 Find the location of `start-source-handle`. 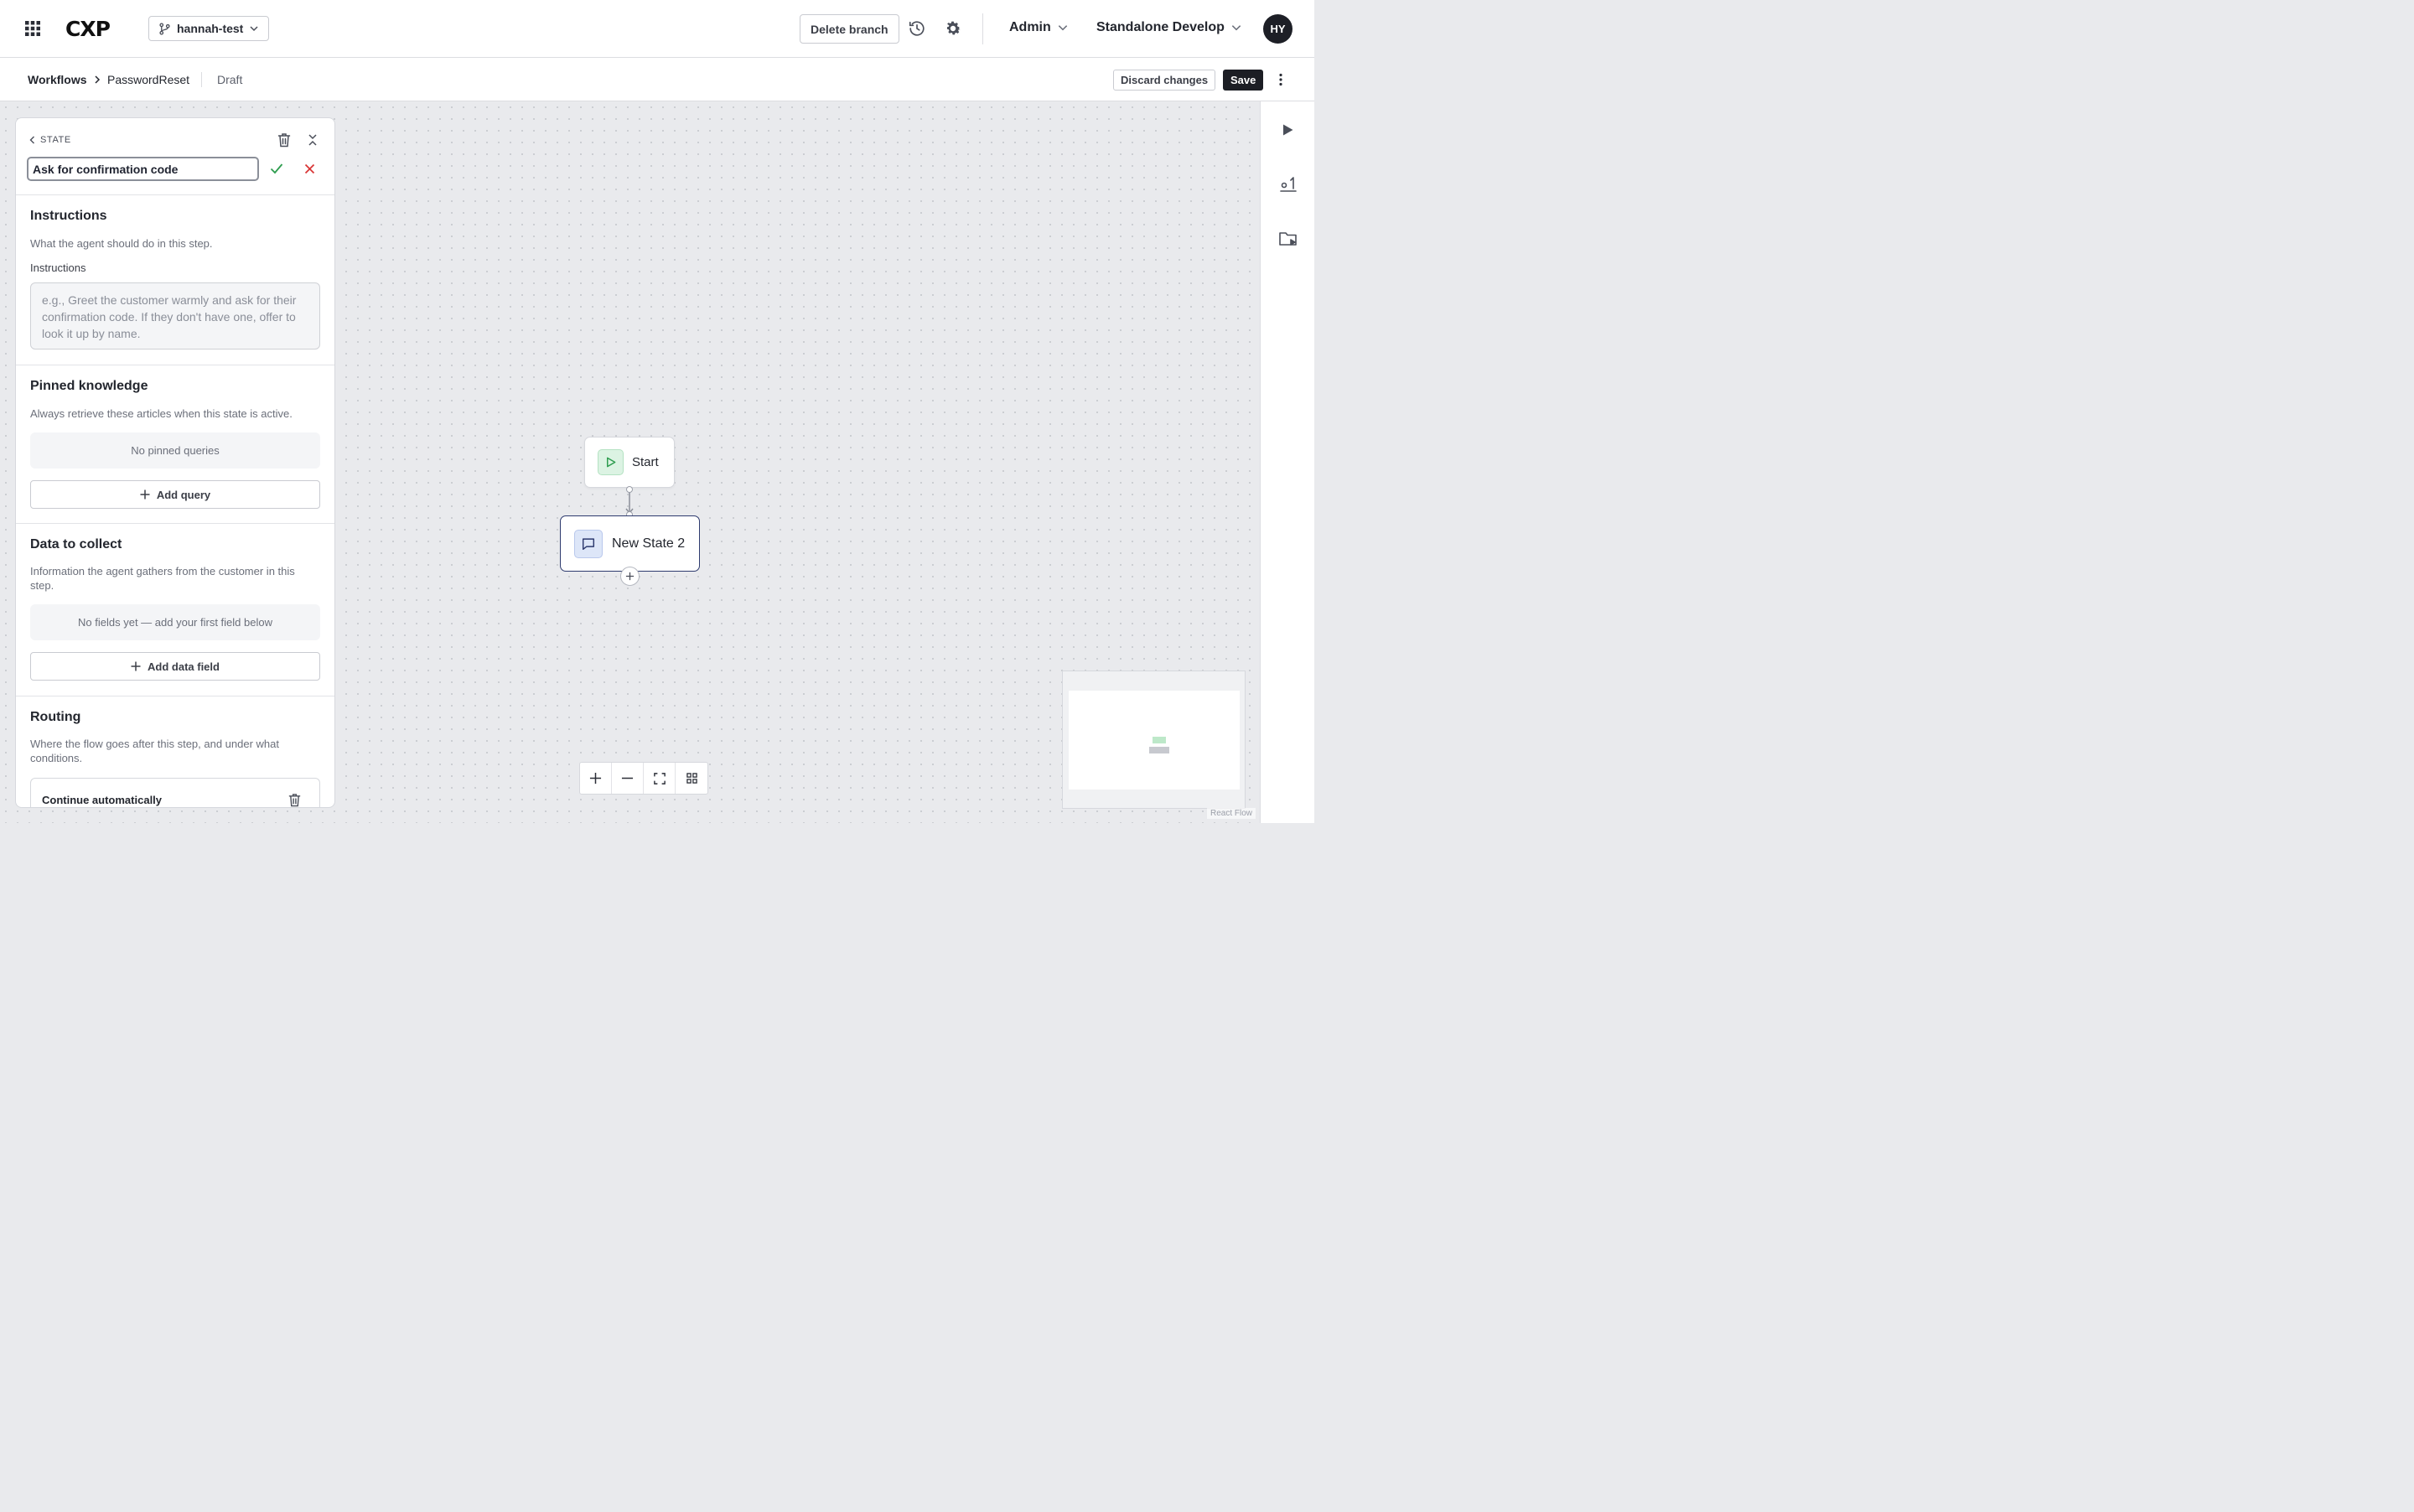

start-source-handle is located at coordinates (629, 489).